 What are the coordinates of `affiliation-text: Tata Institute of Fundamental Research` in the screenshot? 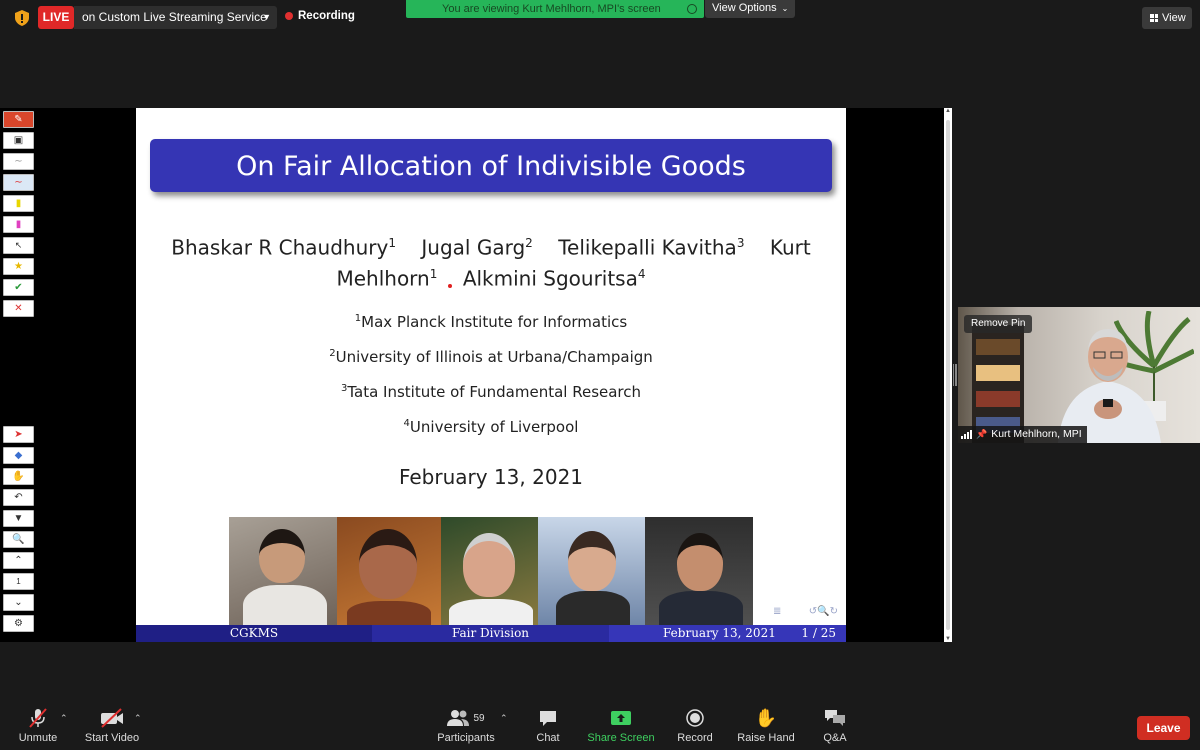 It's located at (494, 392).